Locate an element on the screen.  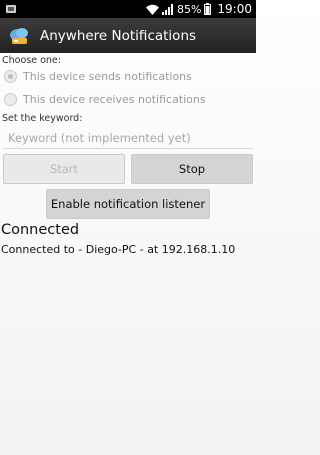
radio-receives: This device receives notifications is located at coordinates (105, 99).